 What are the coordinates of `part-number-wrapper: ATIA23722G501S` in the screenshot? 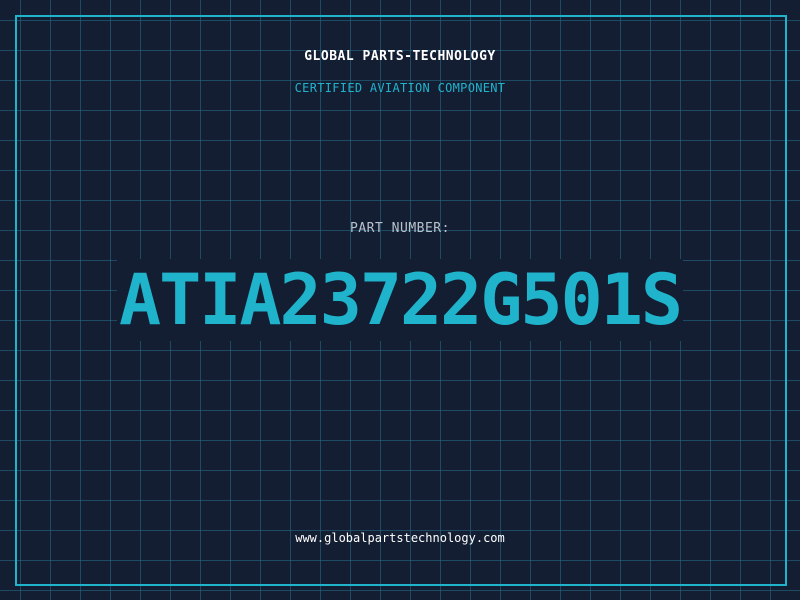 It's located at (400, 300).